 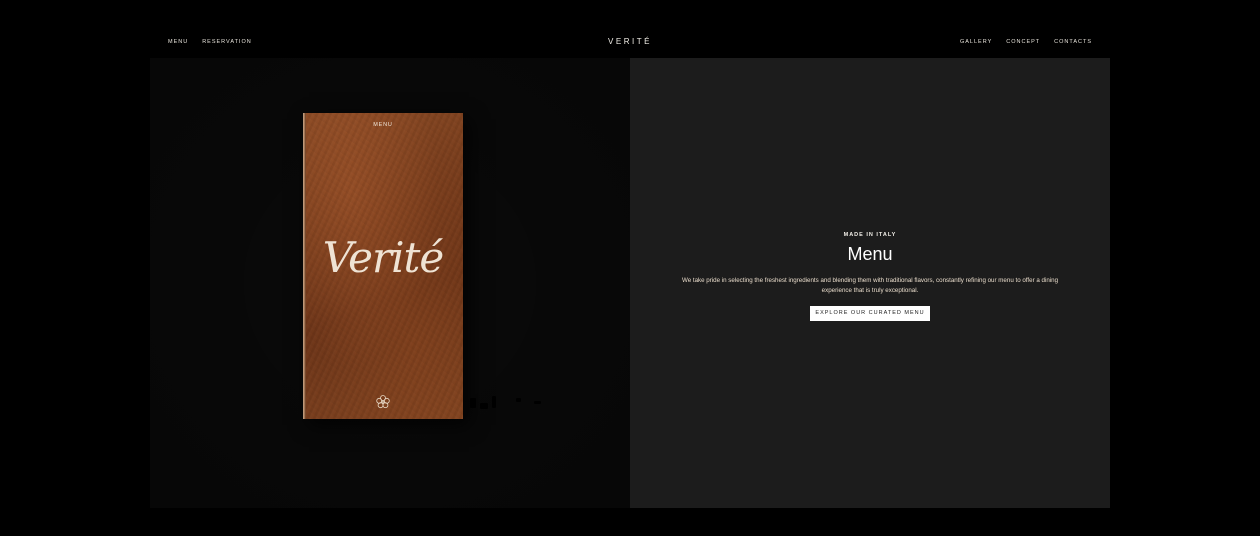 I want to click on section-kicker: MADE IN ITALY, so click(x=870, y=235).